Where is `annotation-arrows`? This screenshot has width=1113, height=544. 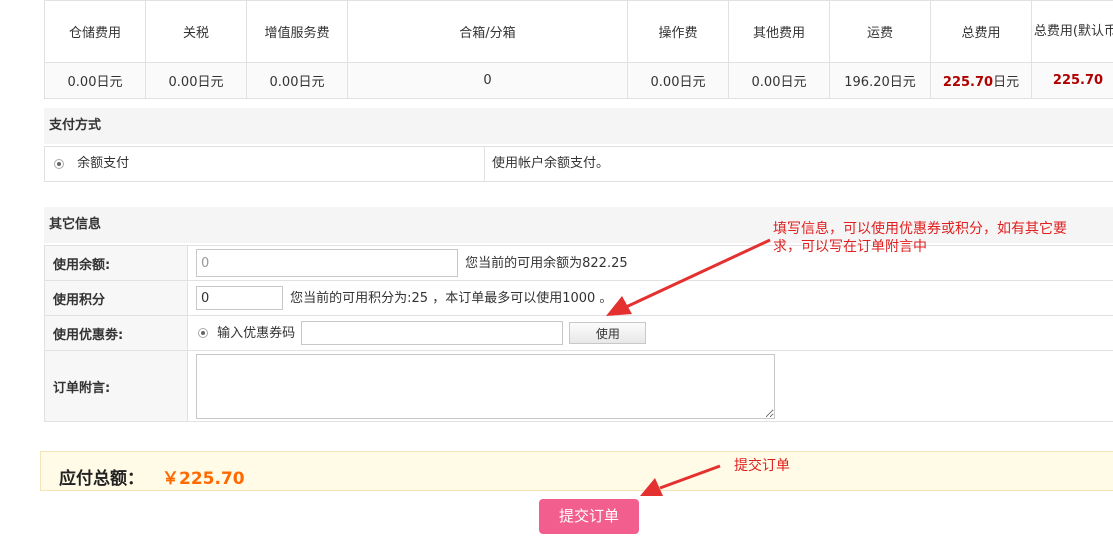
annotation-arrows is located at coordinates (688, 367).